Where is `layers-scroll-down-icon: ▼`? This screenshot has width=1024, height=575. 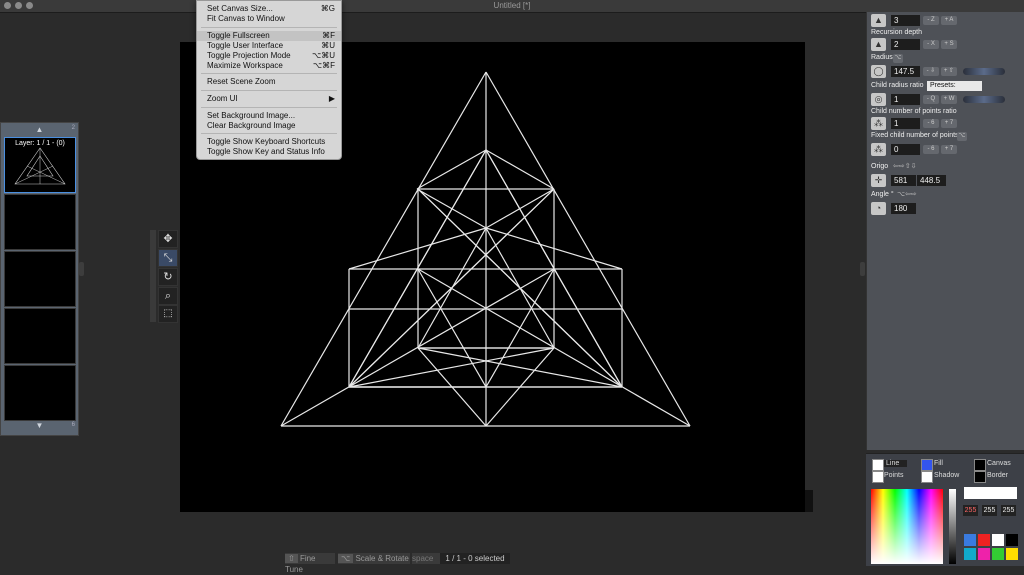 layers-scroll-down-icon: ▼ is located at coordinates (39, 425).